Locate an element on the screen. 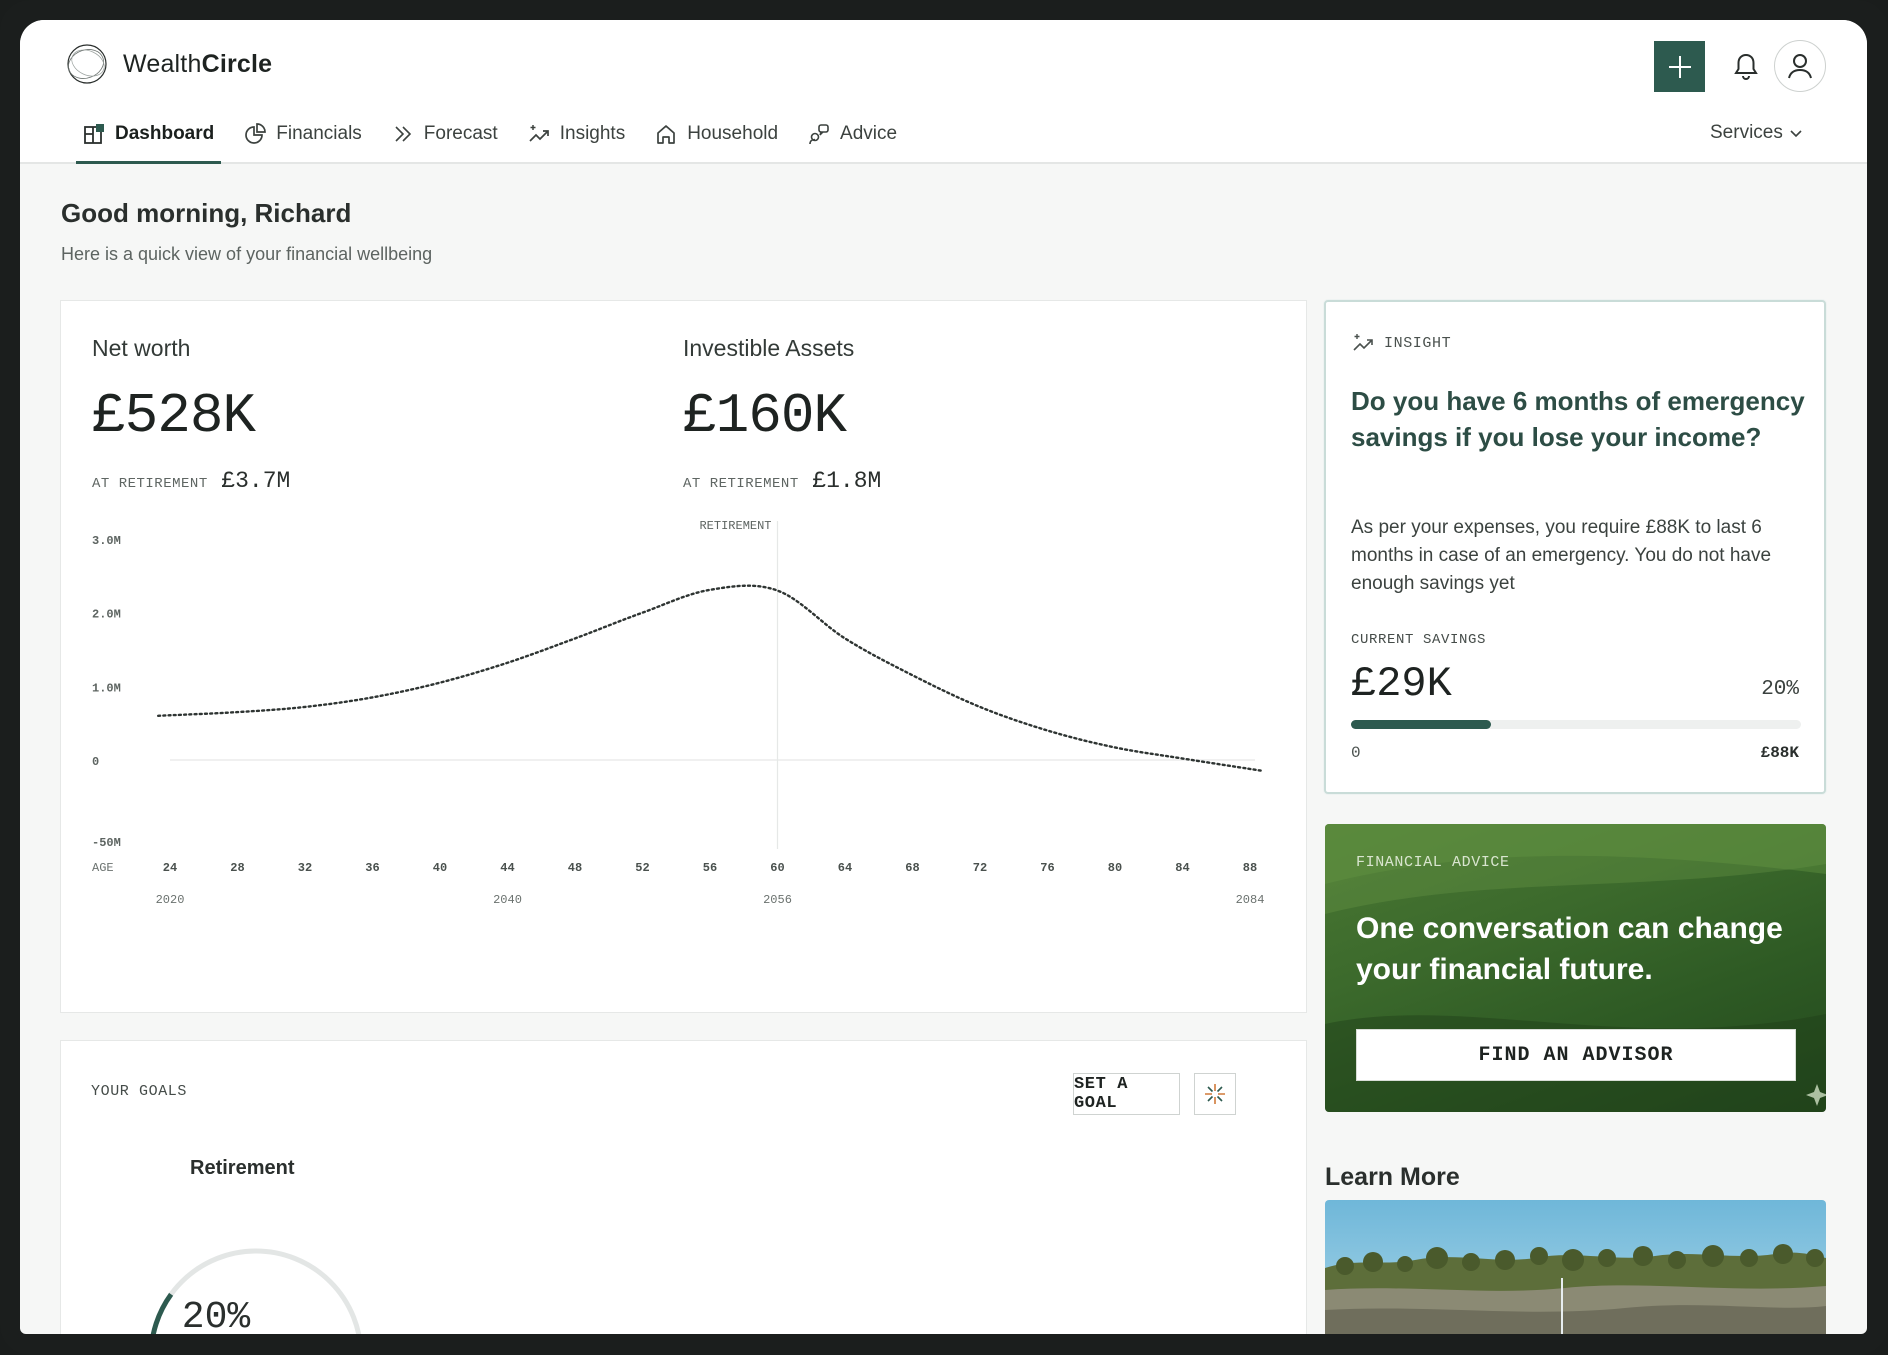  tab-insights: Insights is located at coordinates (576, 134).